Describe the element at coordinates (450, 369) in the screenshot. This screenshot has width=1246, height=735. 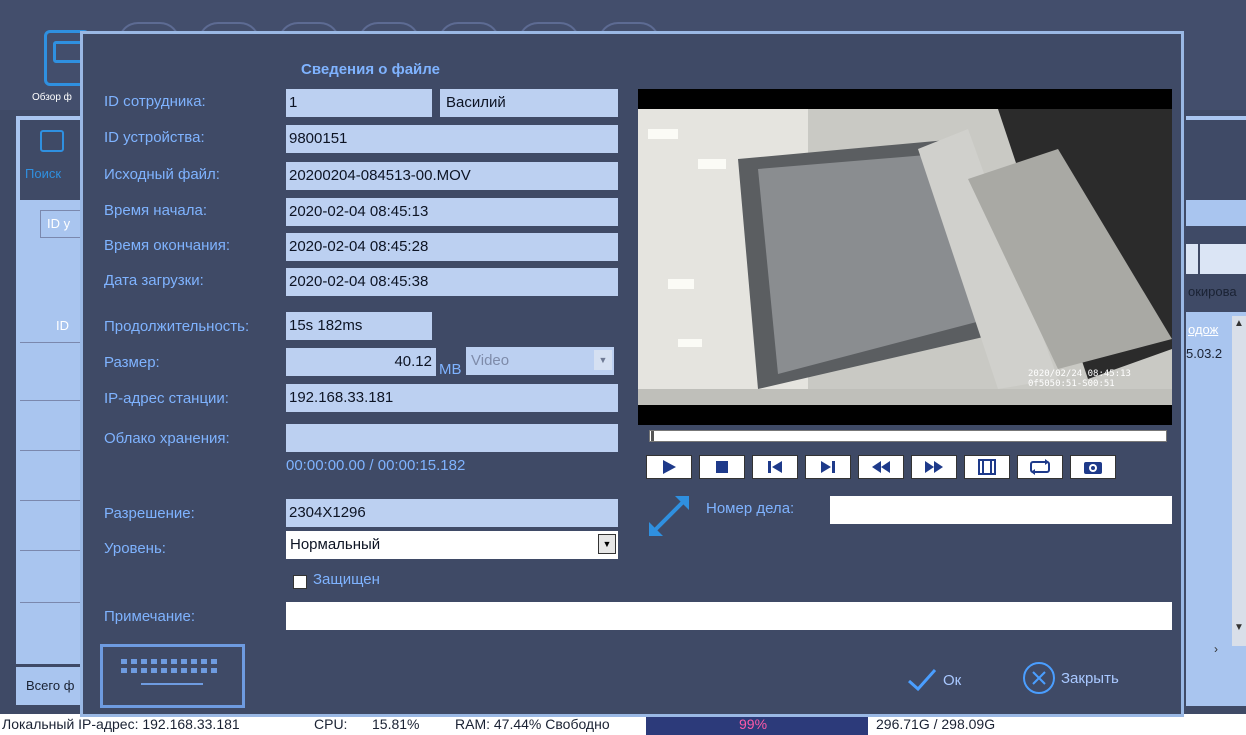
I see `size-unit-label: MB` at that location.